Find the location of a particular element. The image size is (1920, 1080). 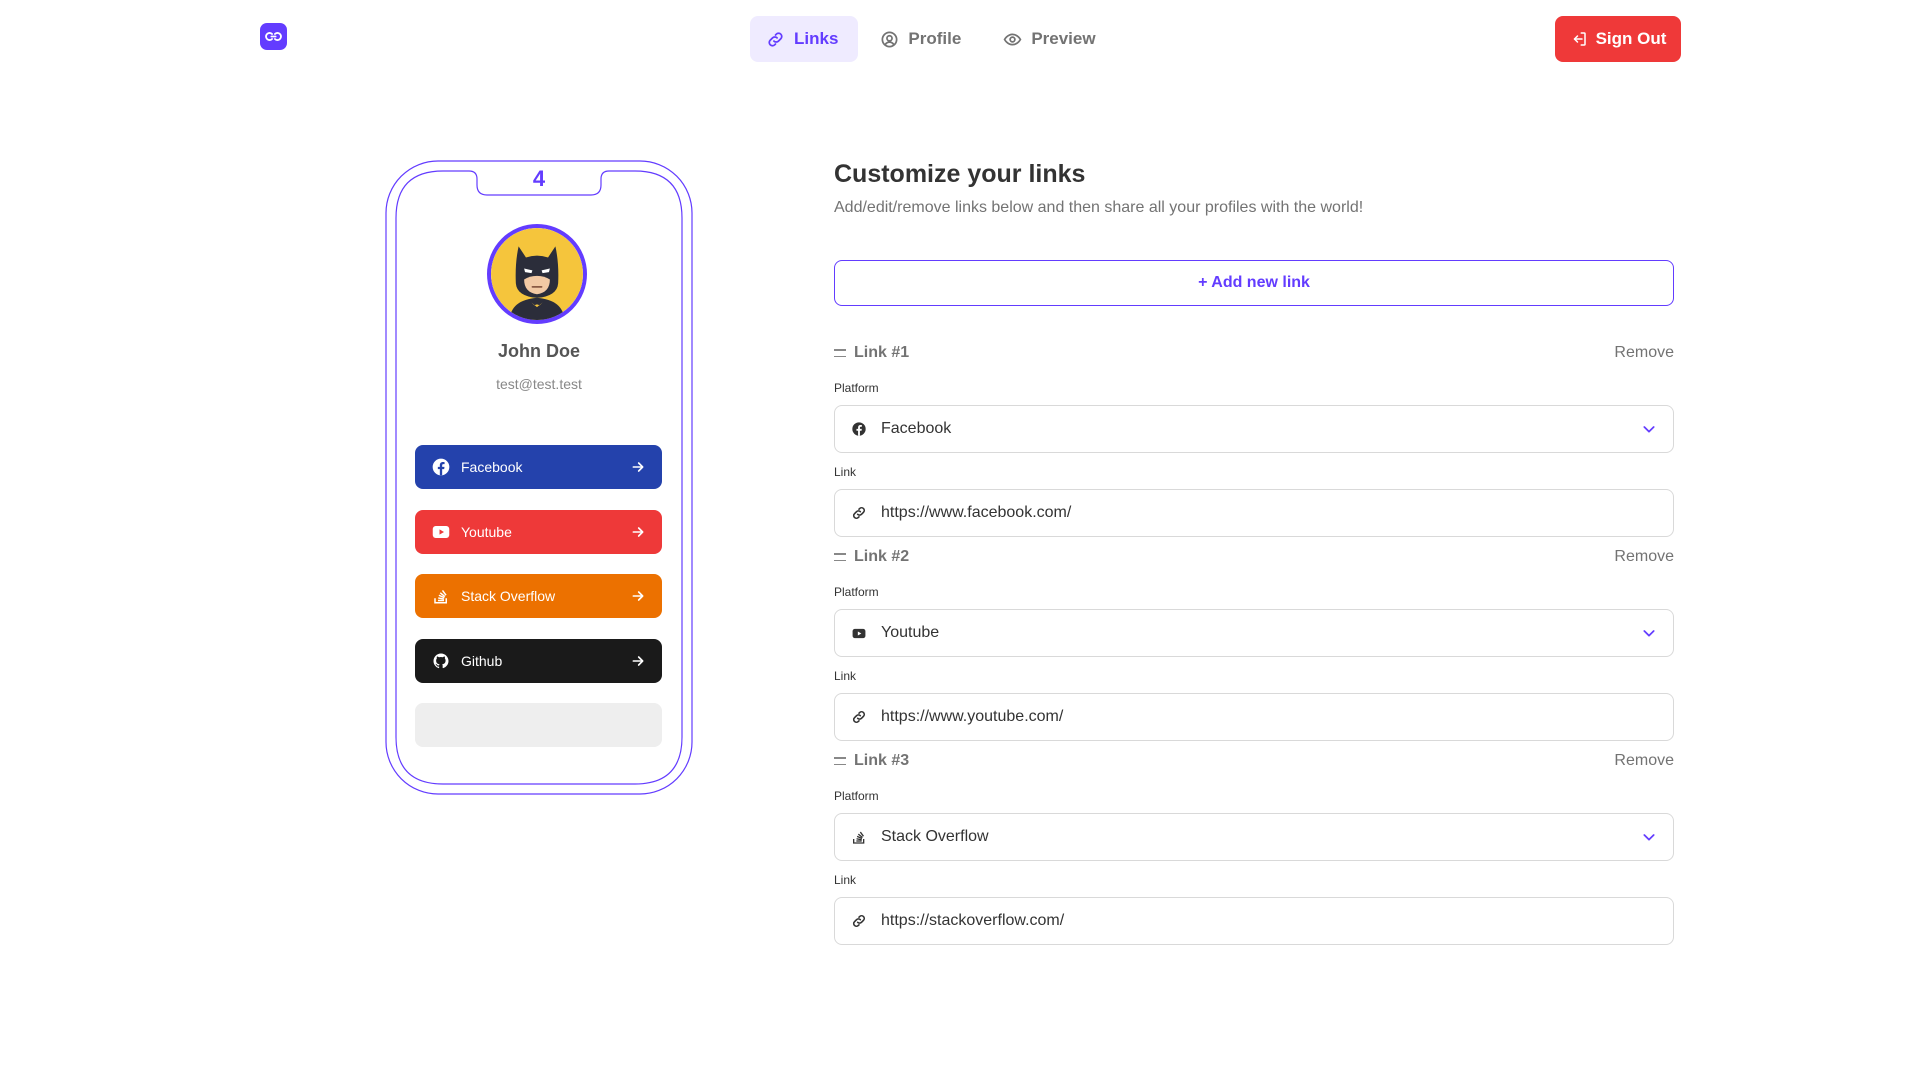

preview-link-youtube: Youtube is located at coordinates (538, 531).